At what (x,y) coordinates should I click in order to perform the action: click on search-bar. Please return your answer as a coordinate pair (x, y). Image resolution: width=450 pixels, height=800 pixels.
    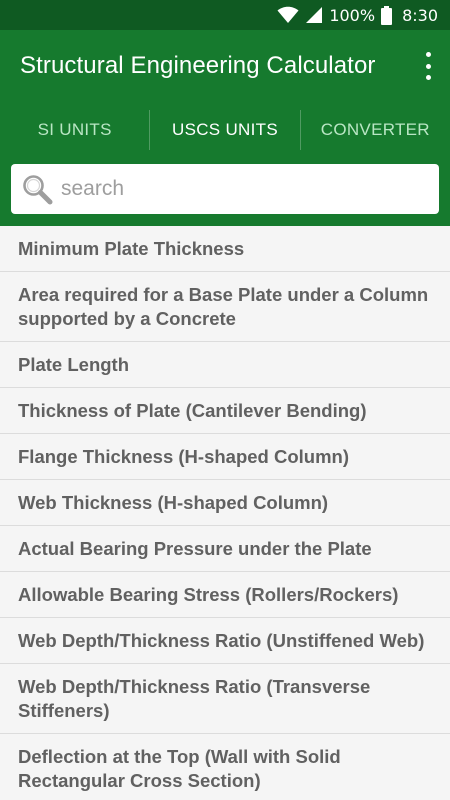
    Looking at the image, I should click on (225, 192).